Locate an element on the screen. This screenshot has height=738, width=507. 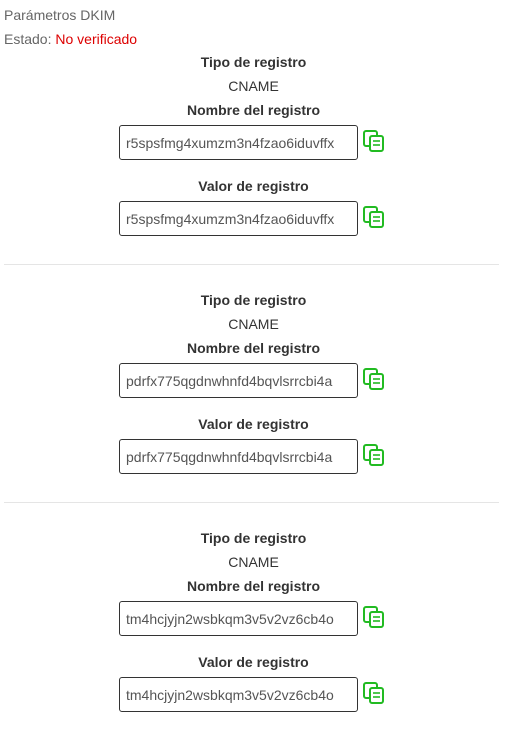
page-title: Parámetros DKIM is located at coordinates (60, 15).